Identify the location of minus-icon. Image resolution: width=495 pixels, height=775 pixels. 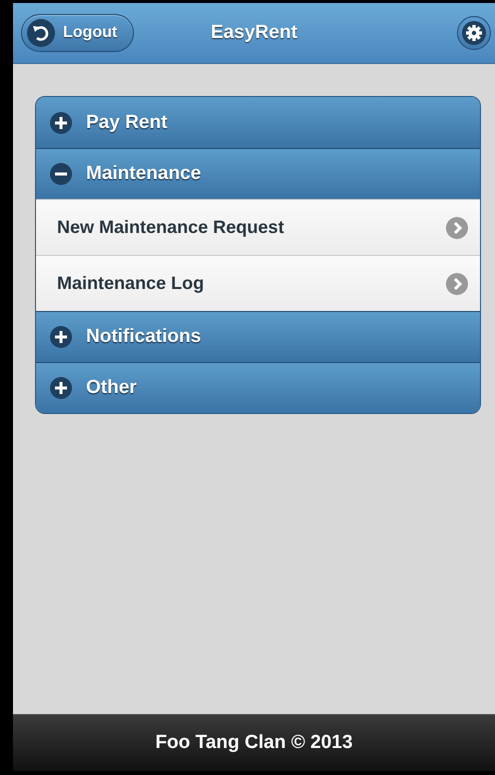
(61, 174).